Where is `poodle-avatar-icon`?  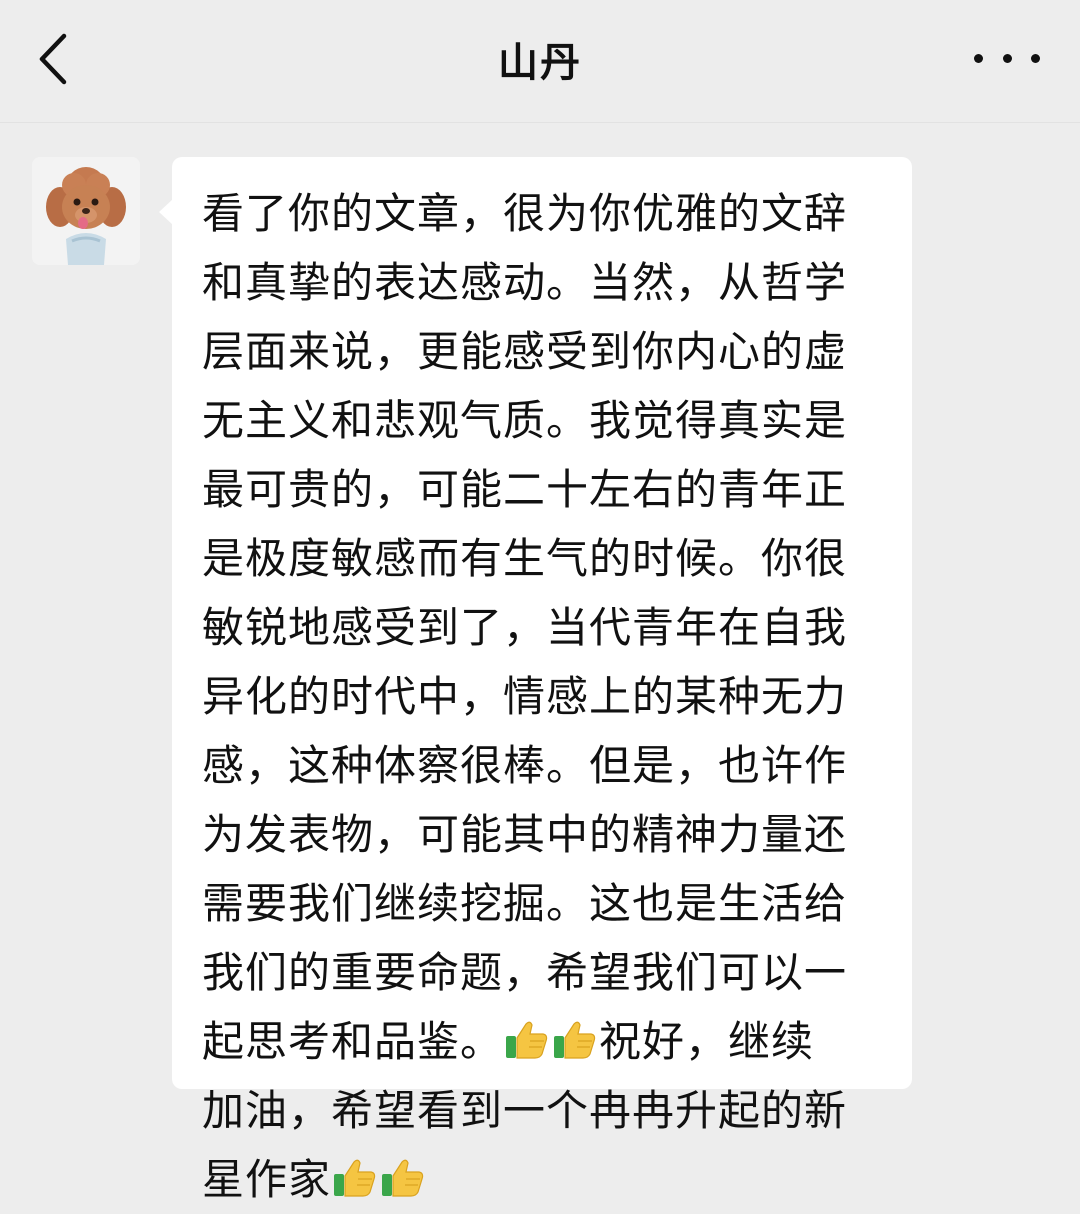 poodle-avatar-icon is located at coordinates (86, 211).